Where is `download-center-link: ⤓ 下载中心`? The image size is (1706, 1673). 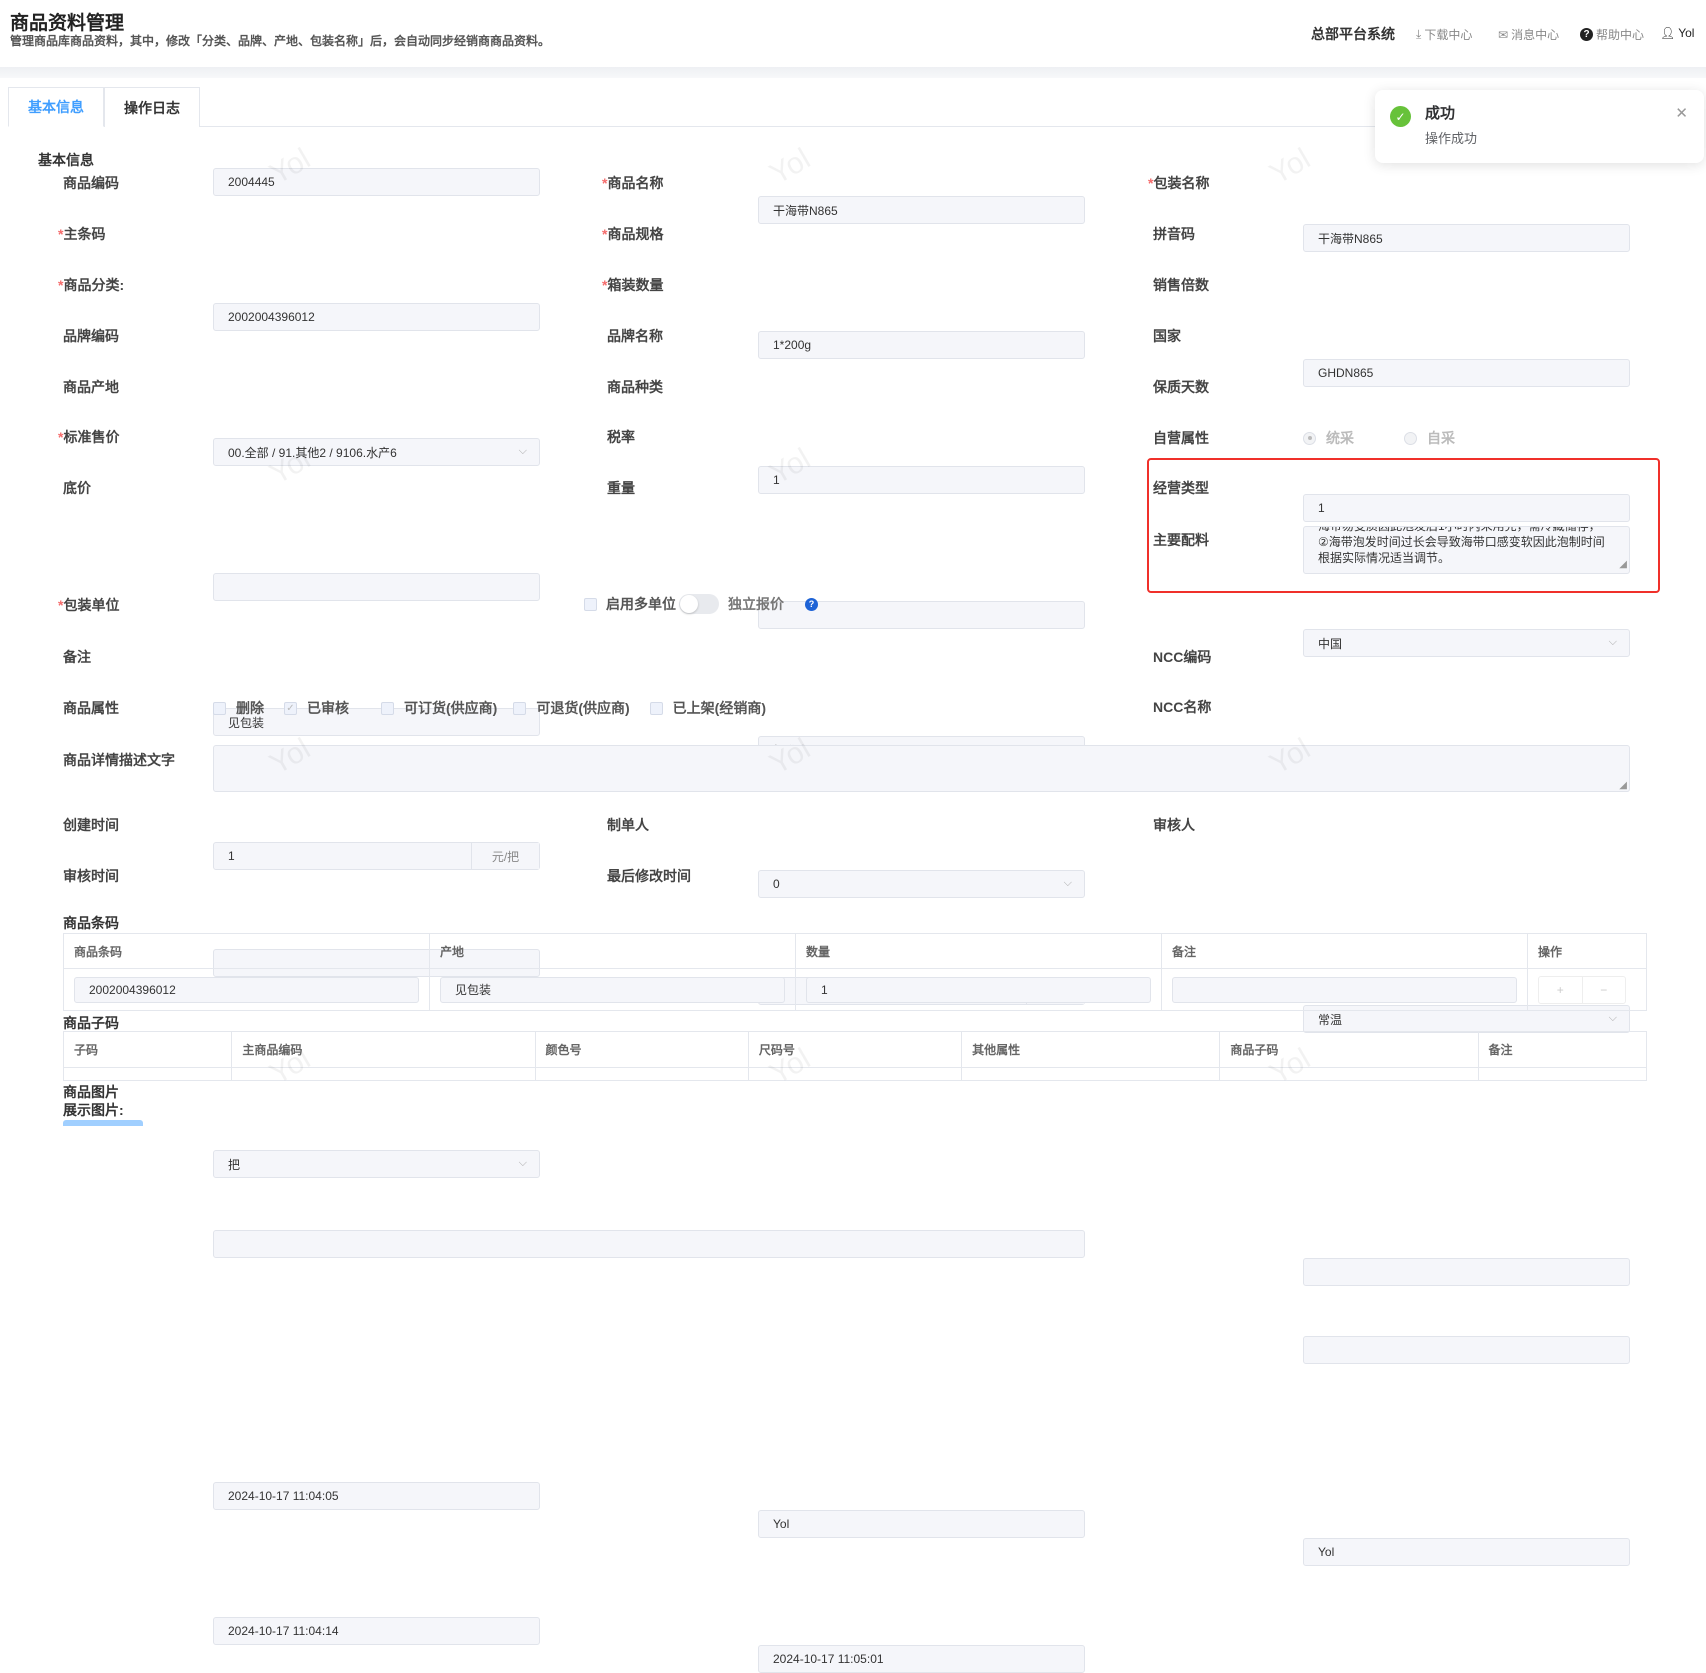
download-center-link: ⤓ 下载中心 is located at coordinates (1444, 34).